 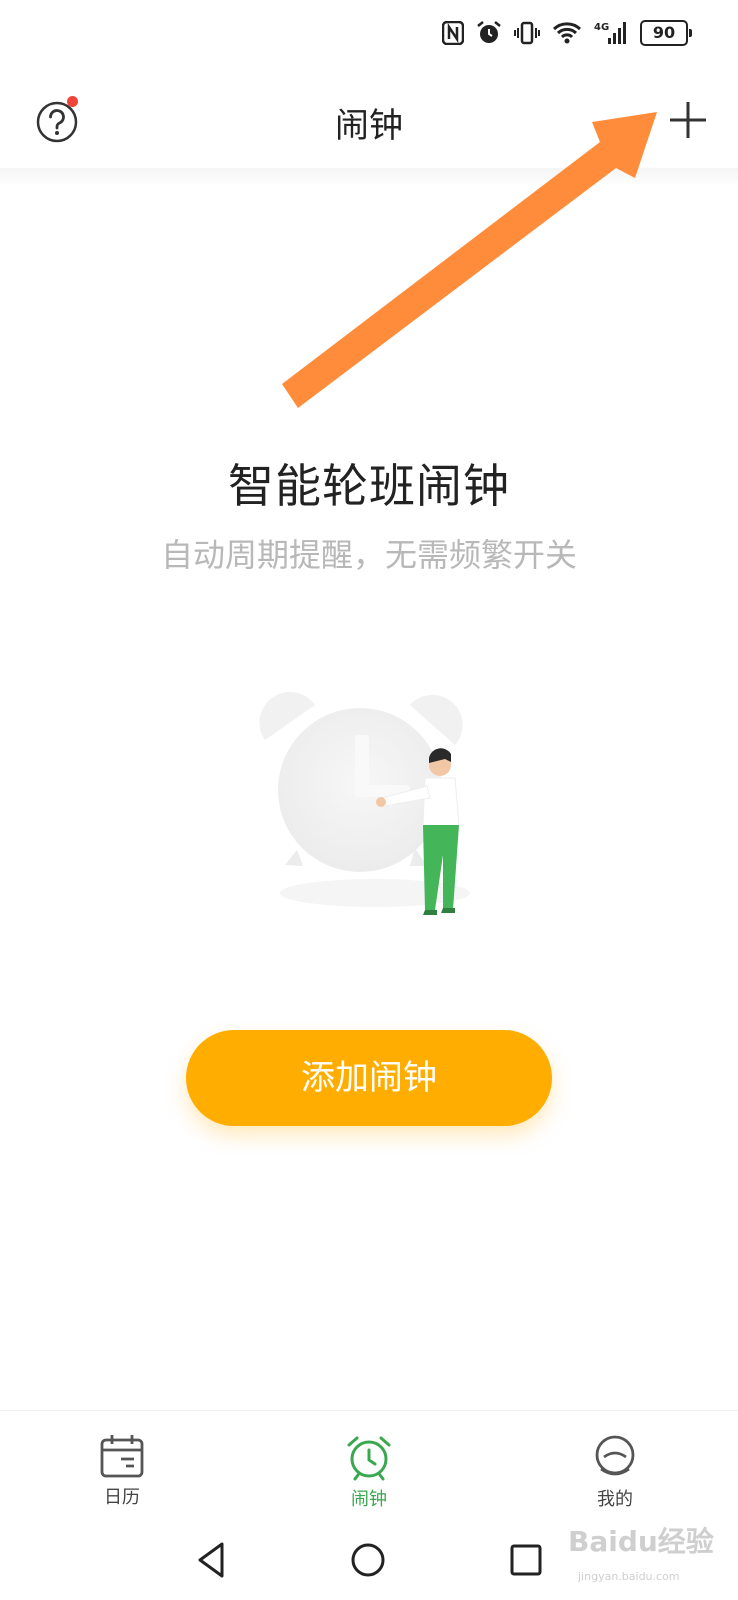 I want to click on nav-item-profile: 我的, so click(x=615, y=1466).